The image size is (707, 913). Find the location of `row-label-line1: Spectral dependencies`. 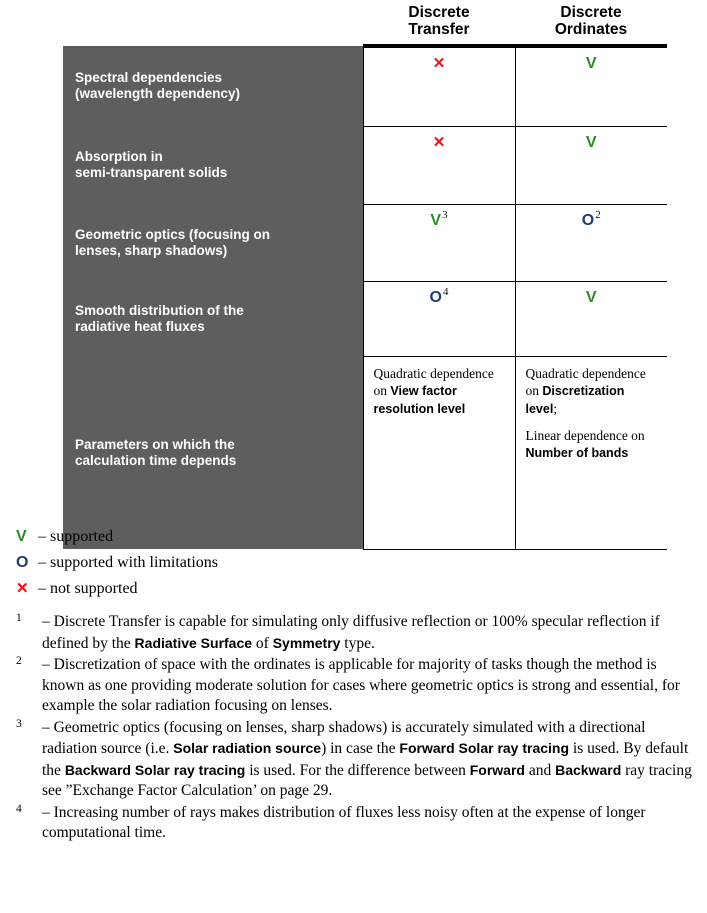

row-label-line1: Spectral dependencies is located at coordinates (149, 77).